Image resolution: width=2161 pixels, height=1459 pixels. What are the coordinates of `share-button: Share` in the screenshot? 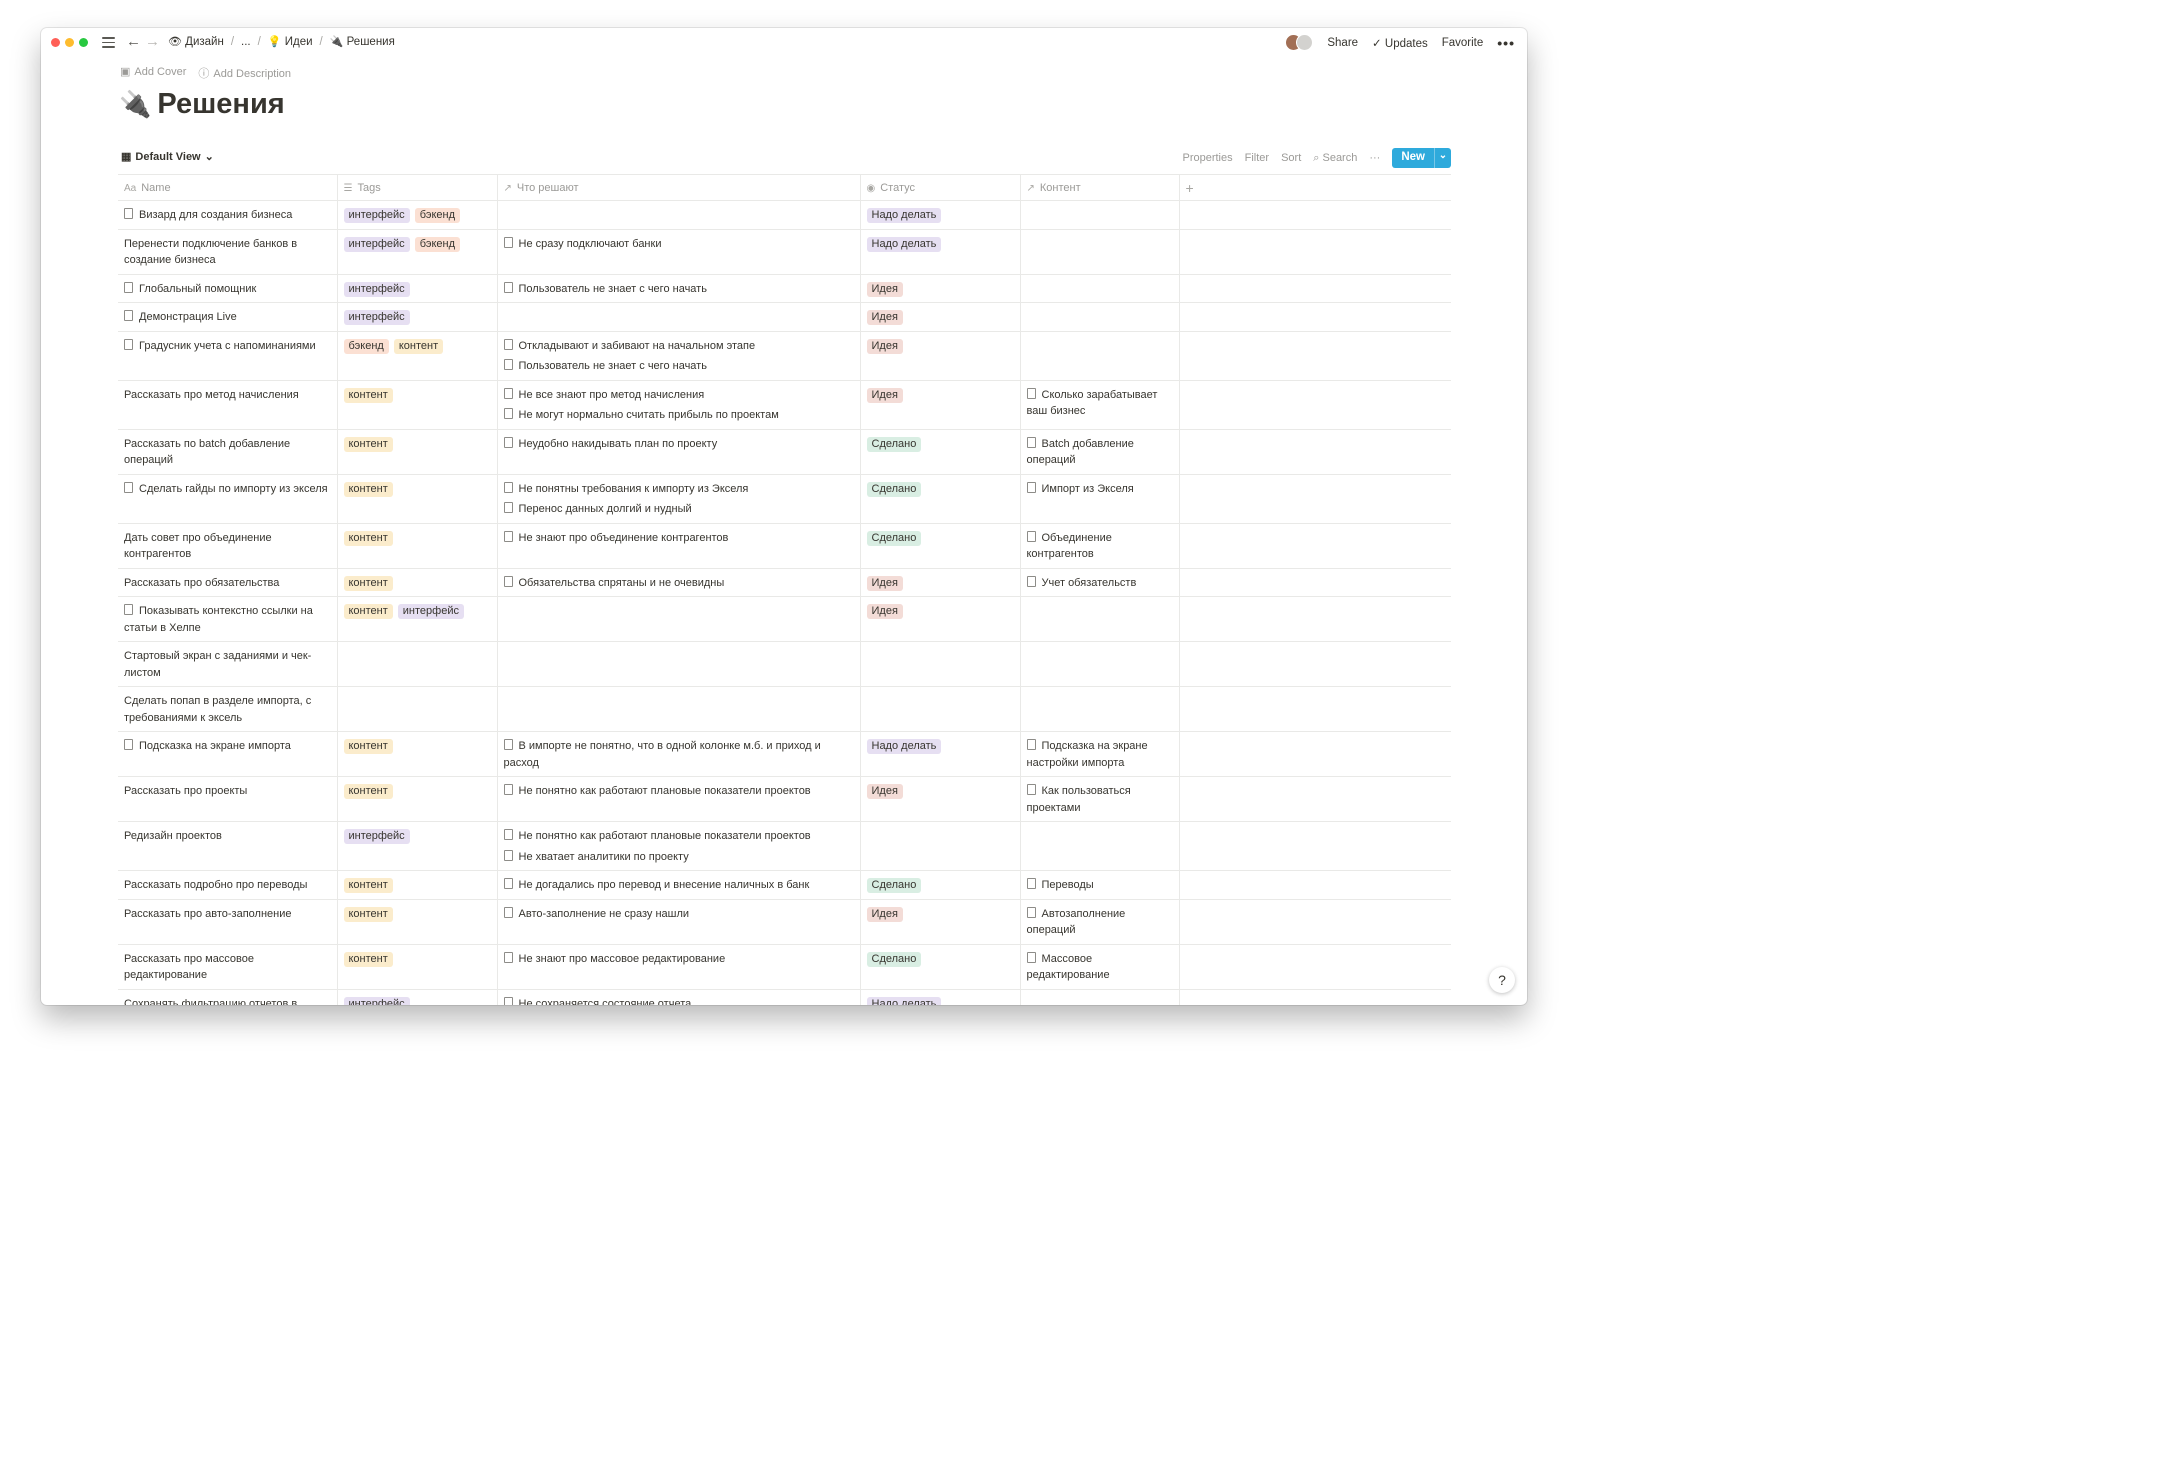 It's located at (1342, 43).